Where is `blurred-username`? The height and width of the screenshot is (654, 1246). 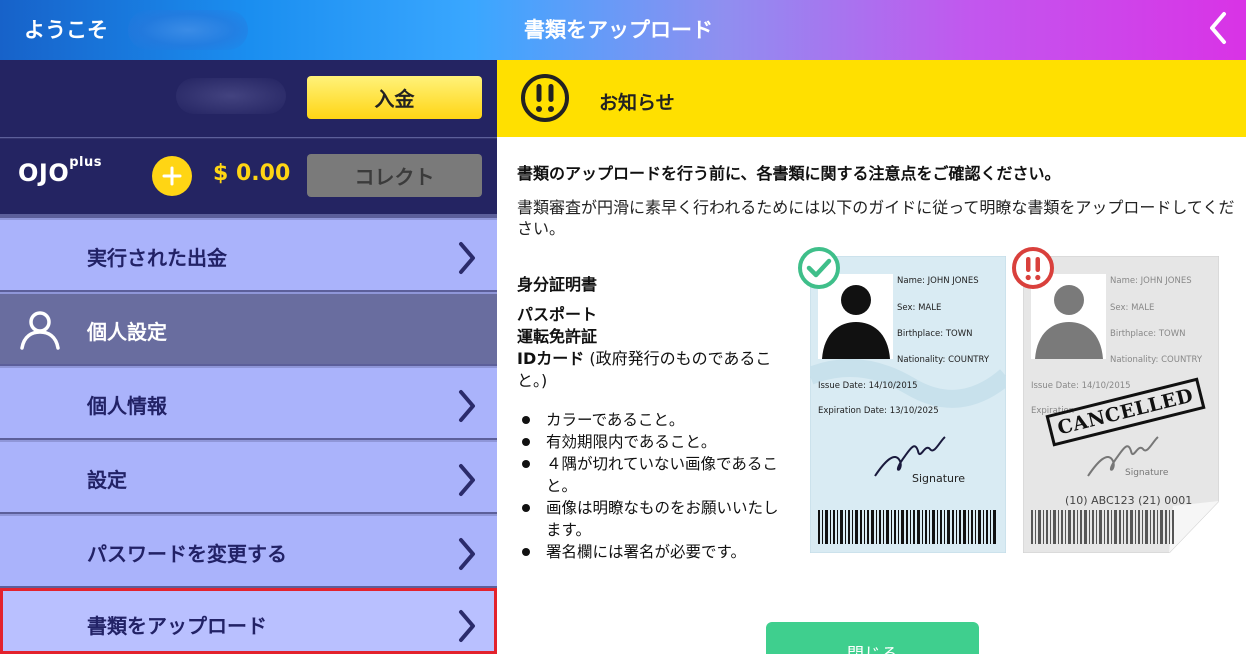 blurred-username is located at coordinates (188, 30).